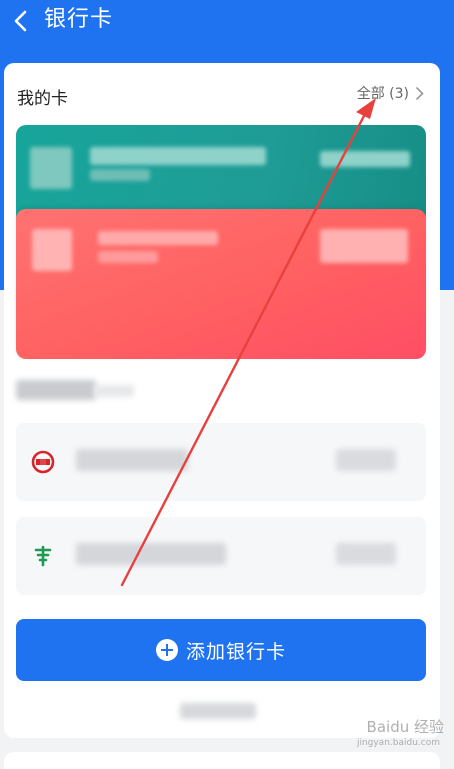 The width and height of the screenshot is (454, 769). What do you see at coordinates (405, 727) in the screenshot?
I see `watermark-logo: Baidu 经验` at bounding box center [405, 727].